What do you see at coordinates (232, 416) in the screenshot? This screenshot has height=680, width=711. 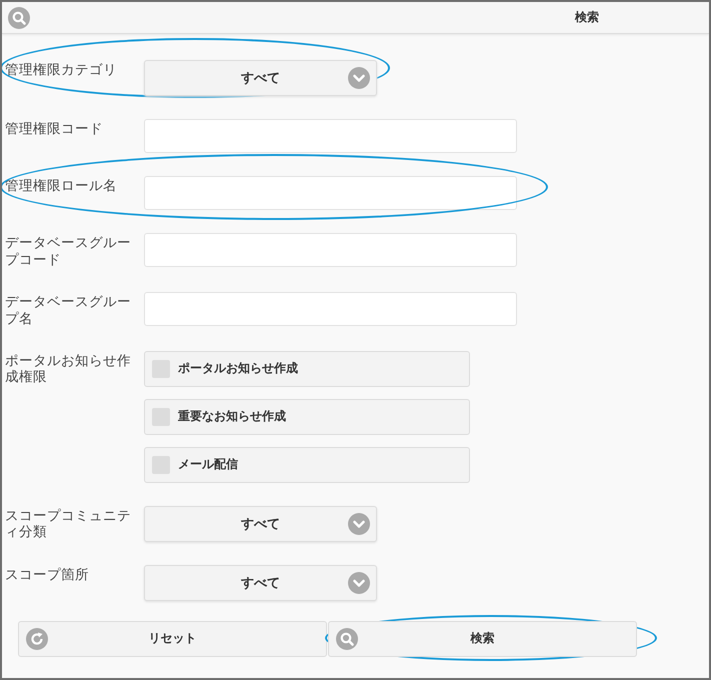 I see `checkbox-label: 重要なお知らせ作成` at bounding box center [232, 416].